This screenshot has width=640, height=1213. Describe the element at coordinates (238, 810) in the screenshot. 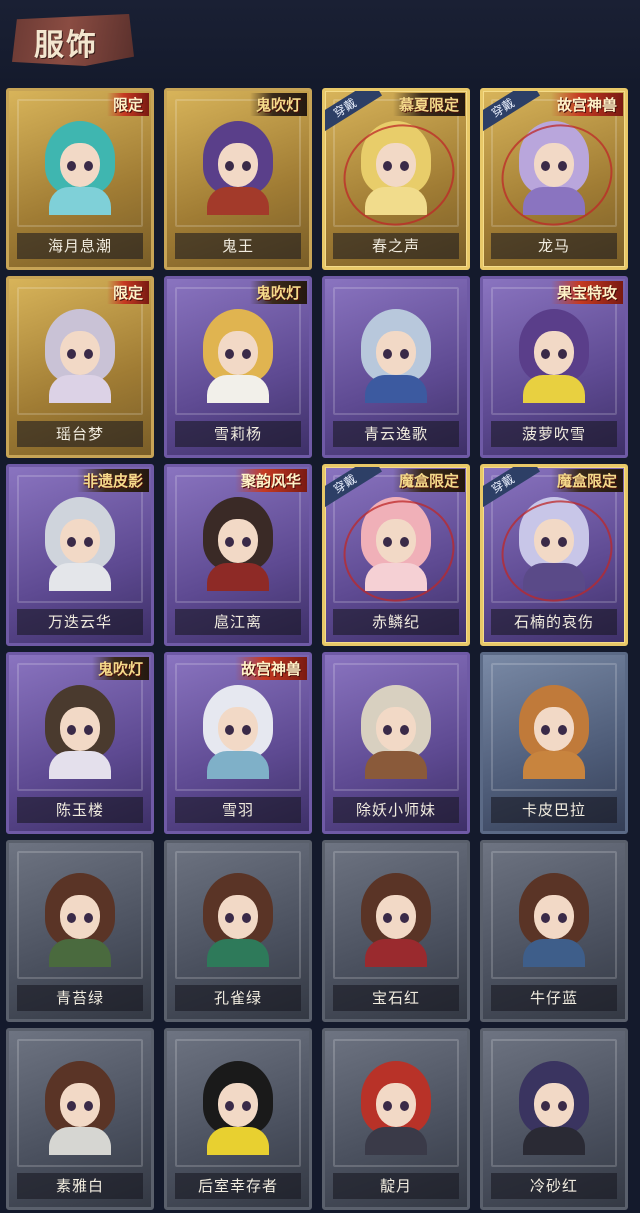

I see `costume-name: 雪羽` at that location.